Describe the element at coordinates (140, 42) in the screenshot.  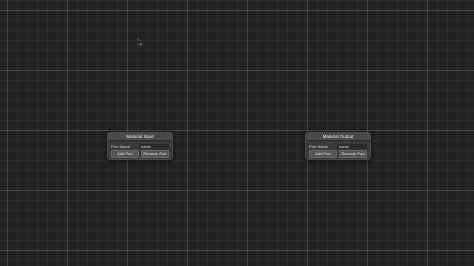
I see `mouse-cursor-icon` at that location.